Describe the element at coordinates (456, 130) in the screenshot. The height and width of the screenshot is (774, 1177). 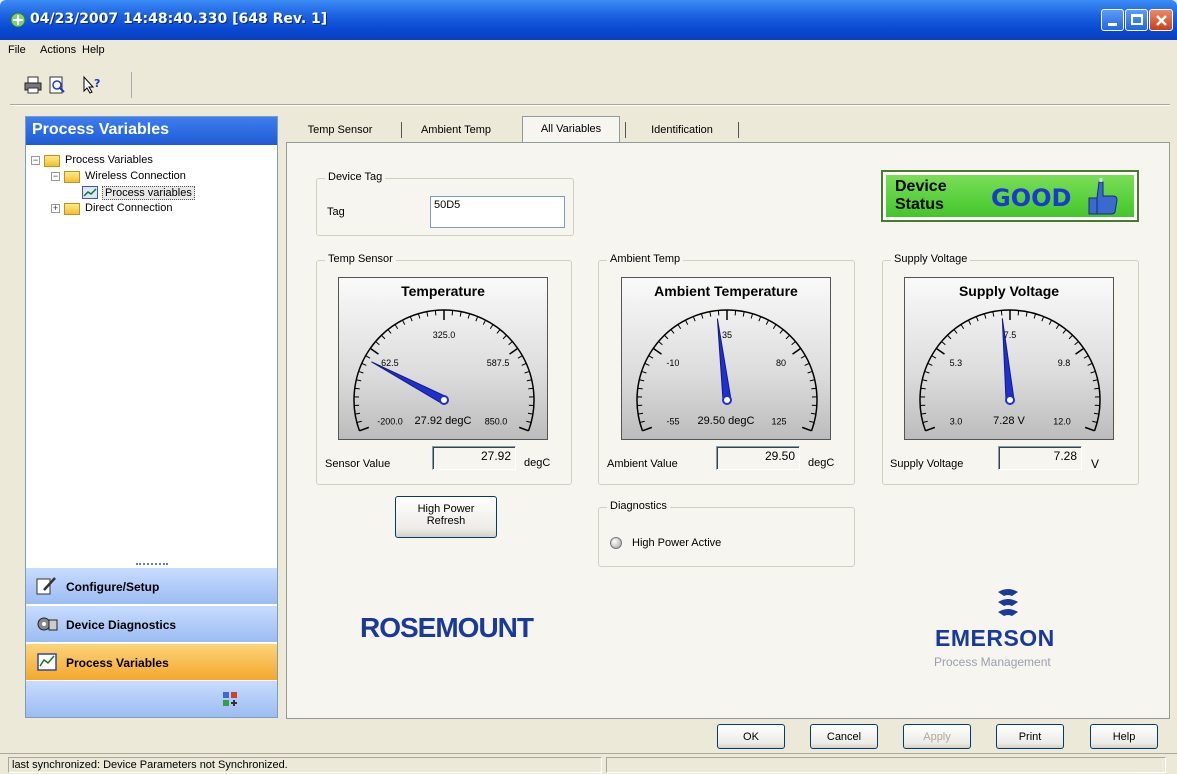
I see `tab-ambient-temp: Ambient Temp` at that location.